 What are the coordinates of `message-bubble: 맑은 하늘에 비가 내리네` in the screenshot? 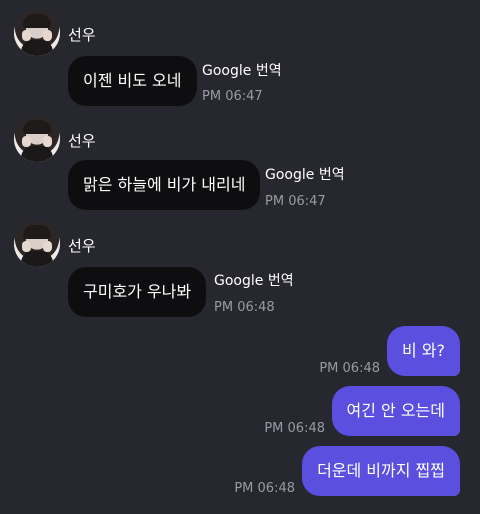 It's located at (164, 185).